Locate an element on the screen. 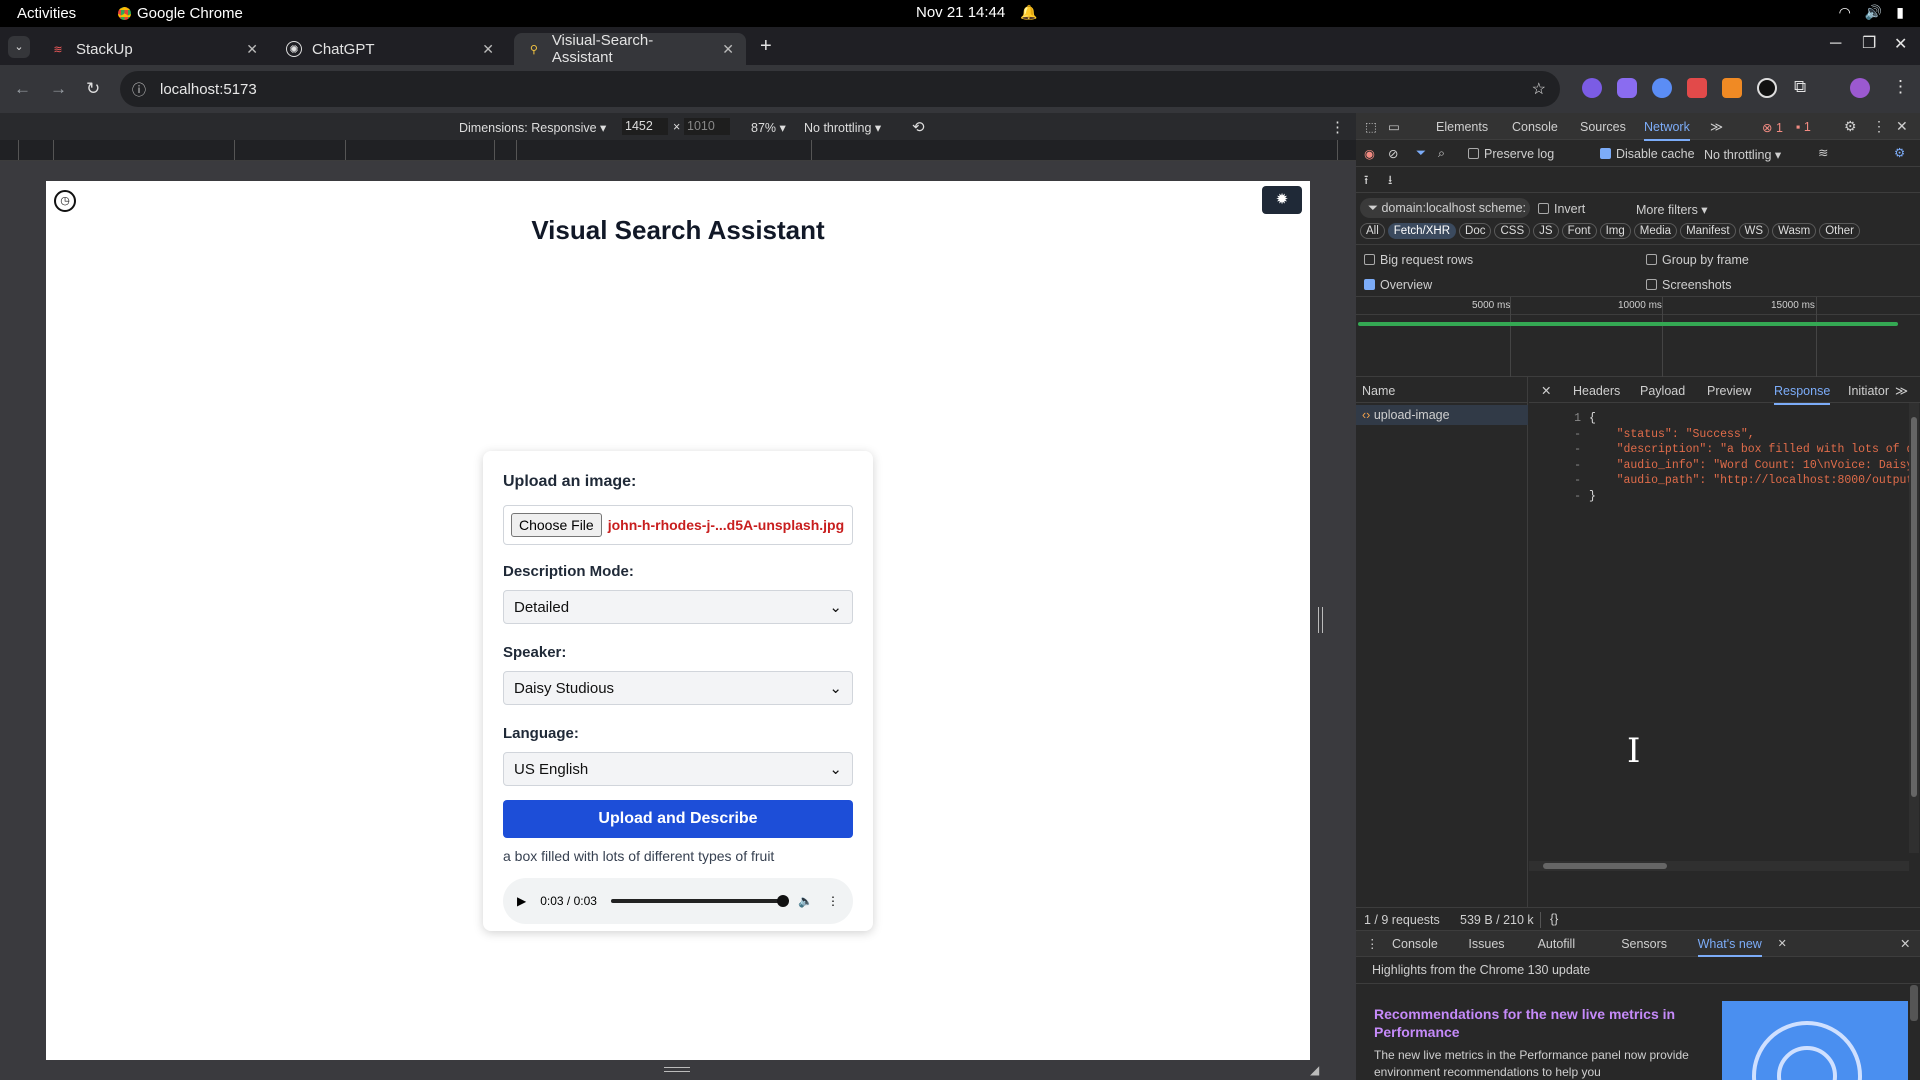 The width and height of the screenshot is (1920, 1080). error-badge: ⊗ 1 is located at coordinates (1772, 127).